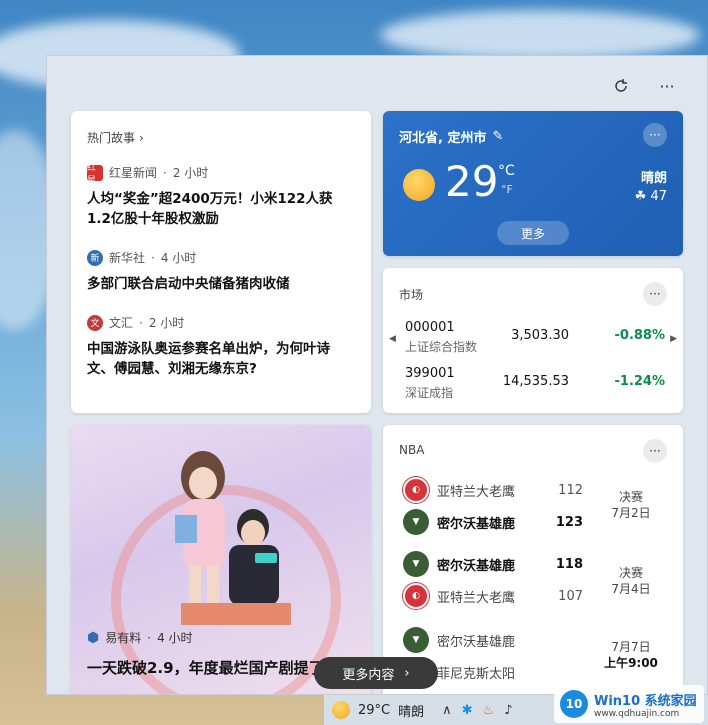 Image resolution: width=708 pixels, height=725 pixels. What do you see at coordinates (233, 538) in the screenshot?
I see `people-illustration` at bounding box center [233, 538].